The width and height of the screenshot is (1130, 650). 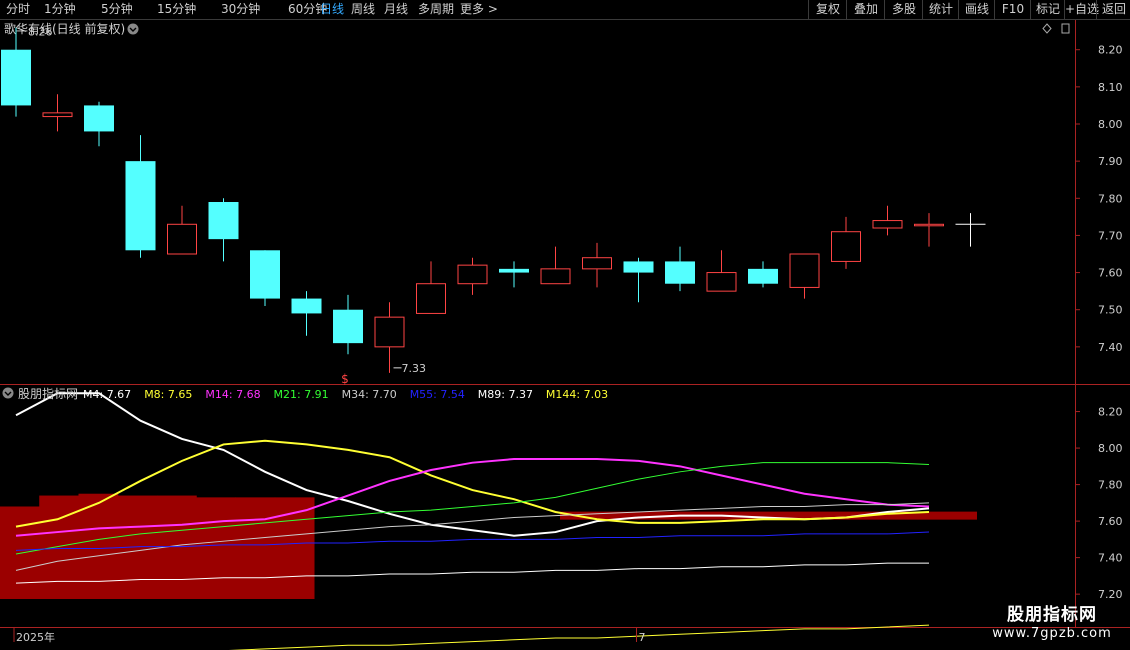 What do you see at coordinates (232, 394) in the screenshot?
I see `legend-M14: M14: 7.68` at bounding box center [232, 394].